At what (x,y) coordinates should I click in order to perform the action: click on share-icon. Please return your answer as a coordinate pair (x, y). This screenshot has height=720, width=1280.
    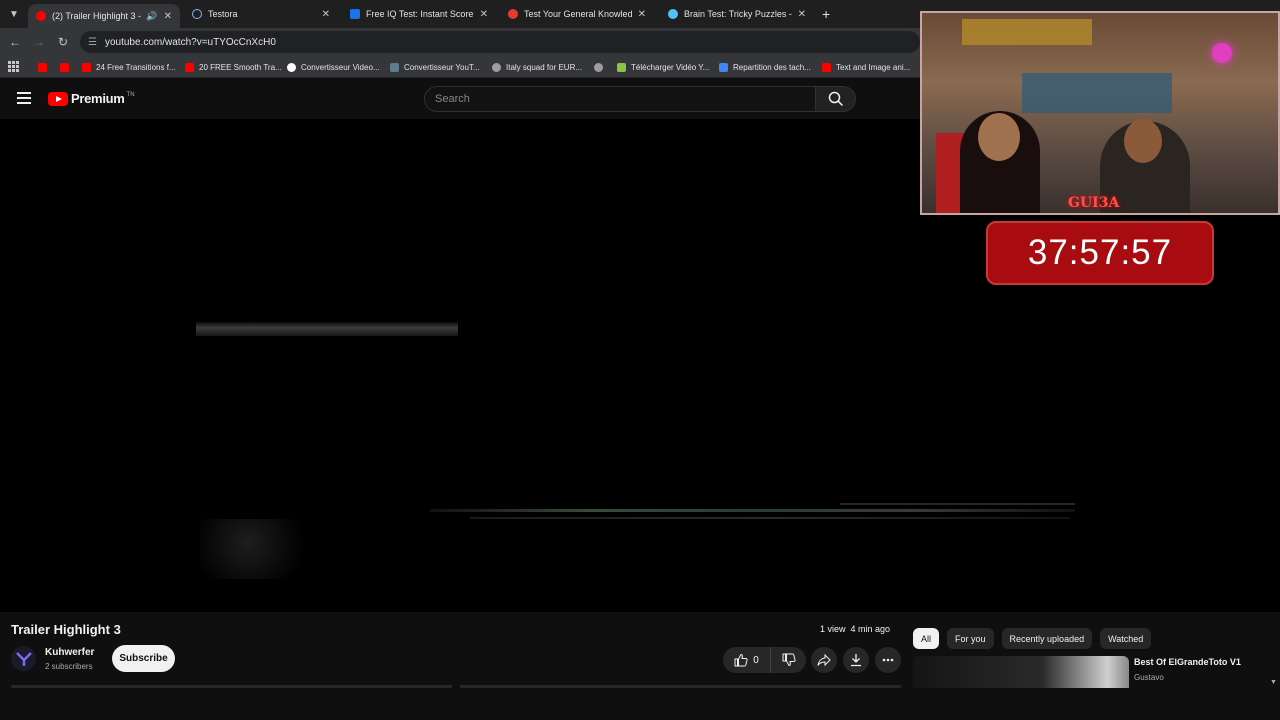
    Looking at the image, I should click on (824, 660).